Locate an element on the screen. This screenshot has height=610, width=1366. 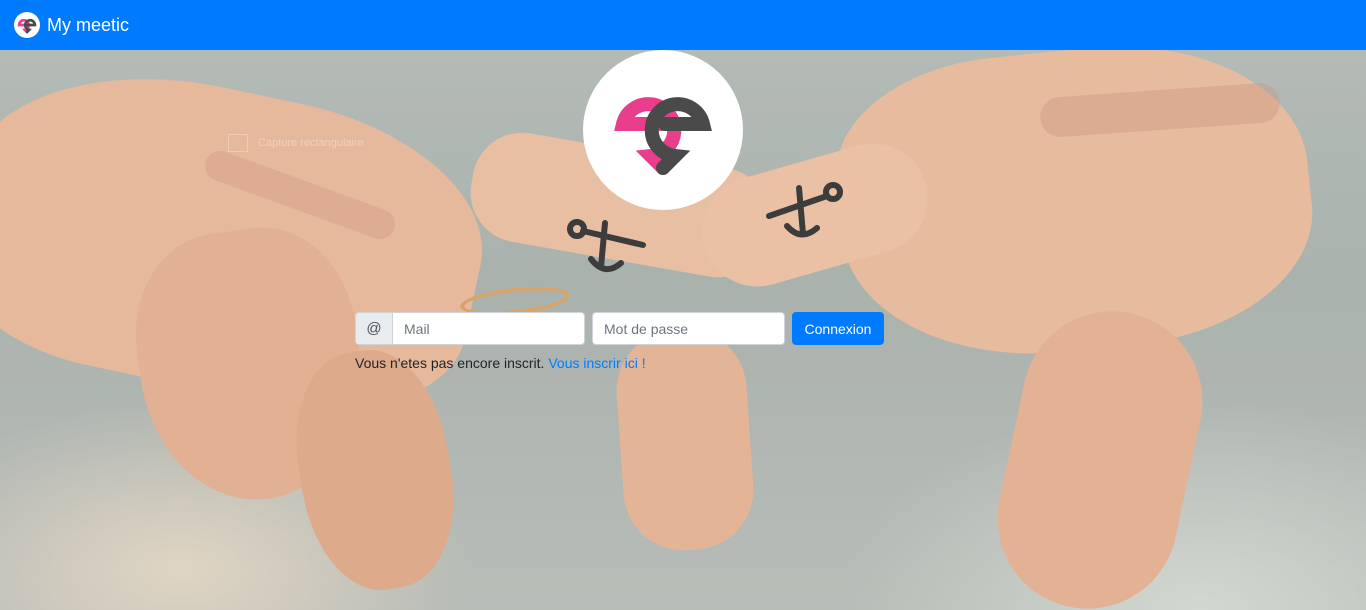
login-button: Connexion is located at coordinates (838, 328).